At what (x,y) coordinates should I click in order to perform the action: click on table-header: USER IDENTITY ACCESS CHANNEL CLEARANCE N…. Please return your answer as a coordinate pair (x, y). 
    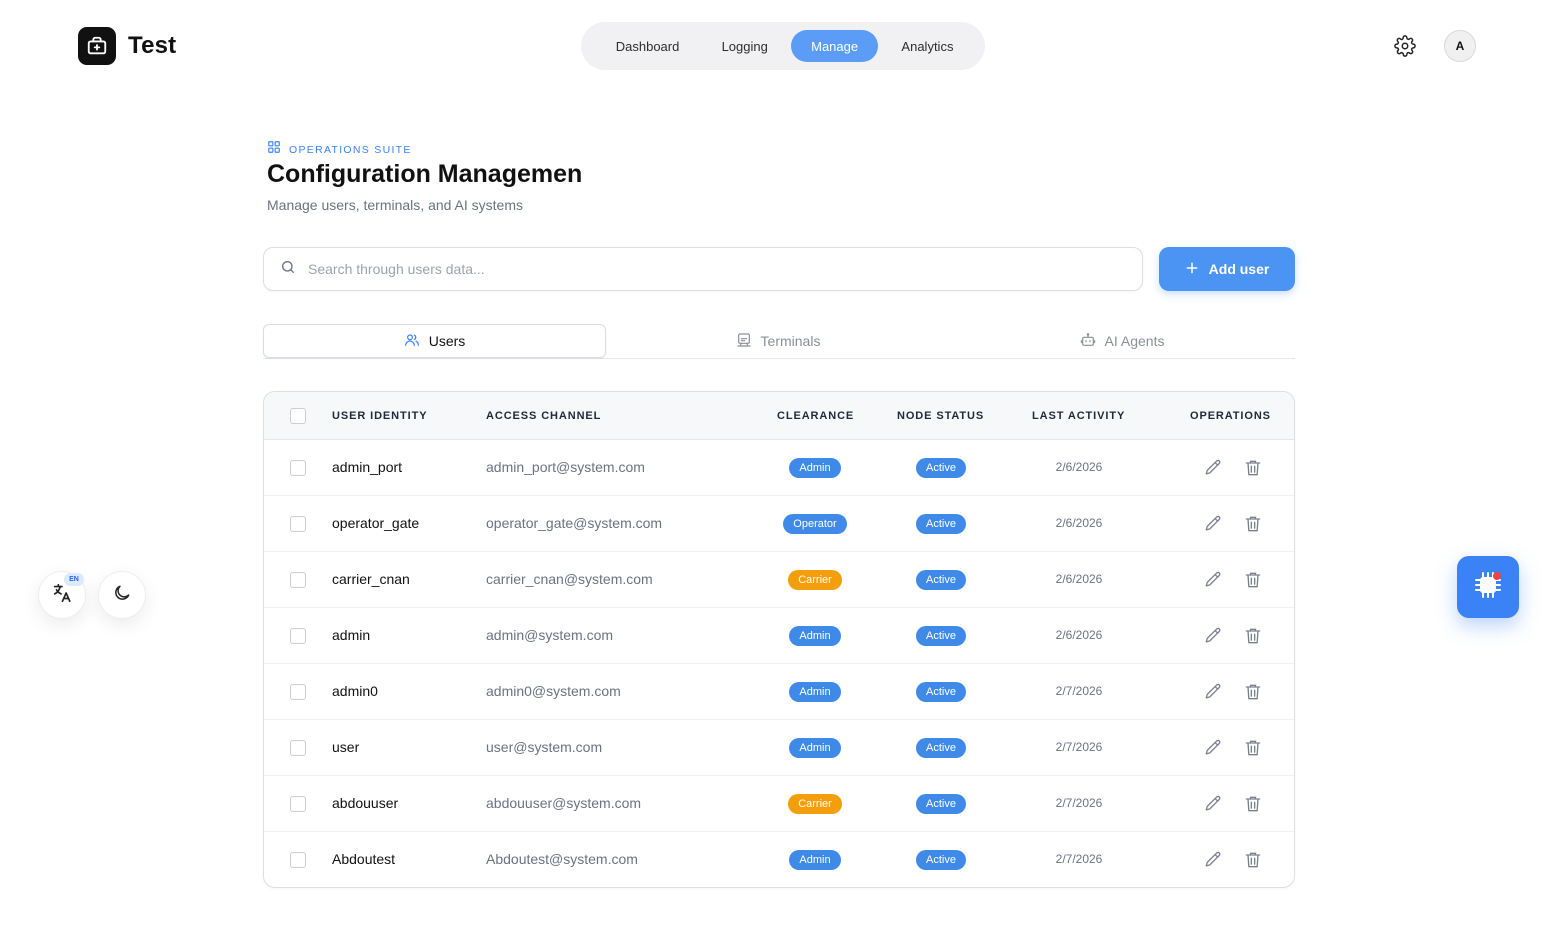
    Looking at the image, I should click on (779, 416).